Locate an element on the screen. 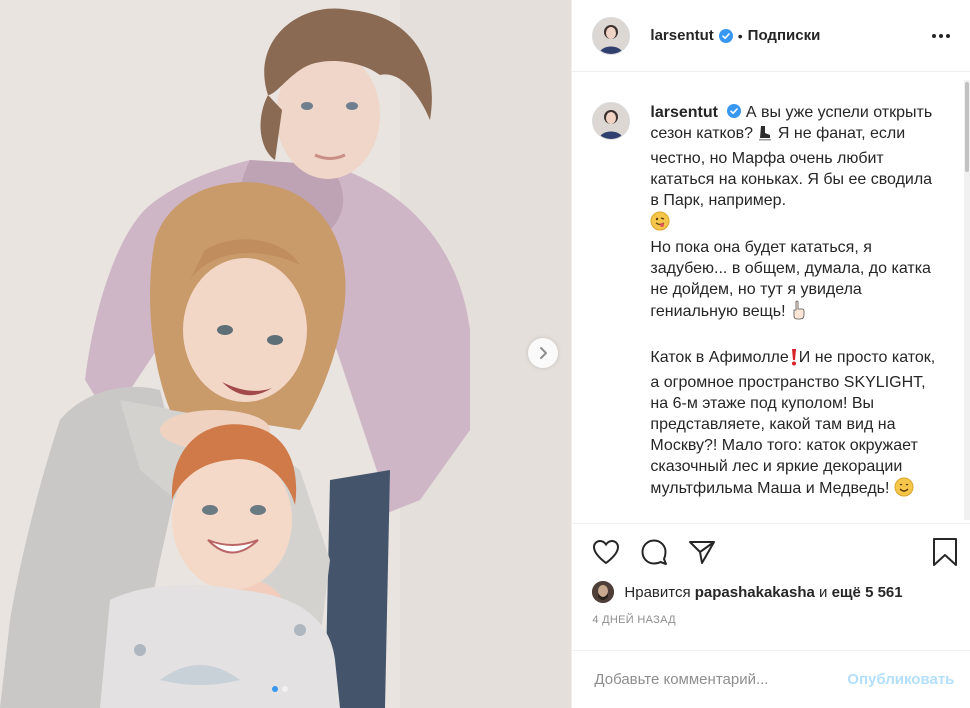  exclamation-mark-icon is located at coordinates (794, 360).